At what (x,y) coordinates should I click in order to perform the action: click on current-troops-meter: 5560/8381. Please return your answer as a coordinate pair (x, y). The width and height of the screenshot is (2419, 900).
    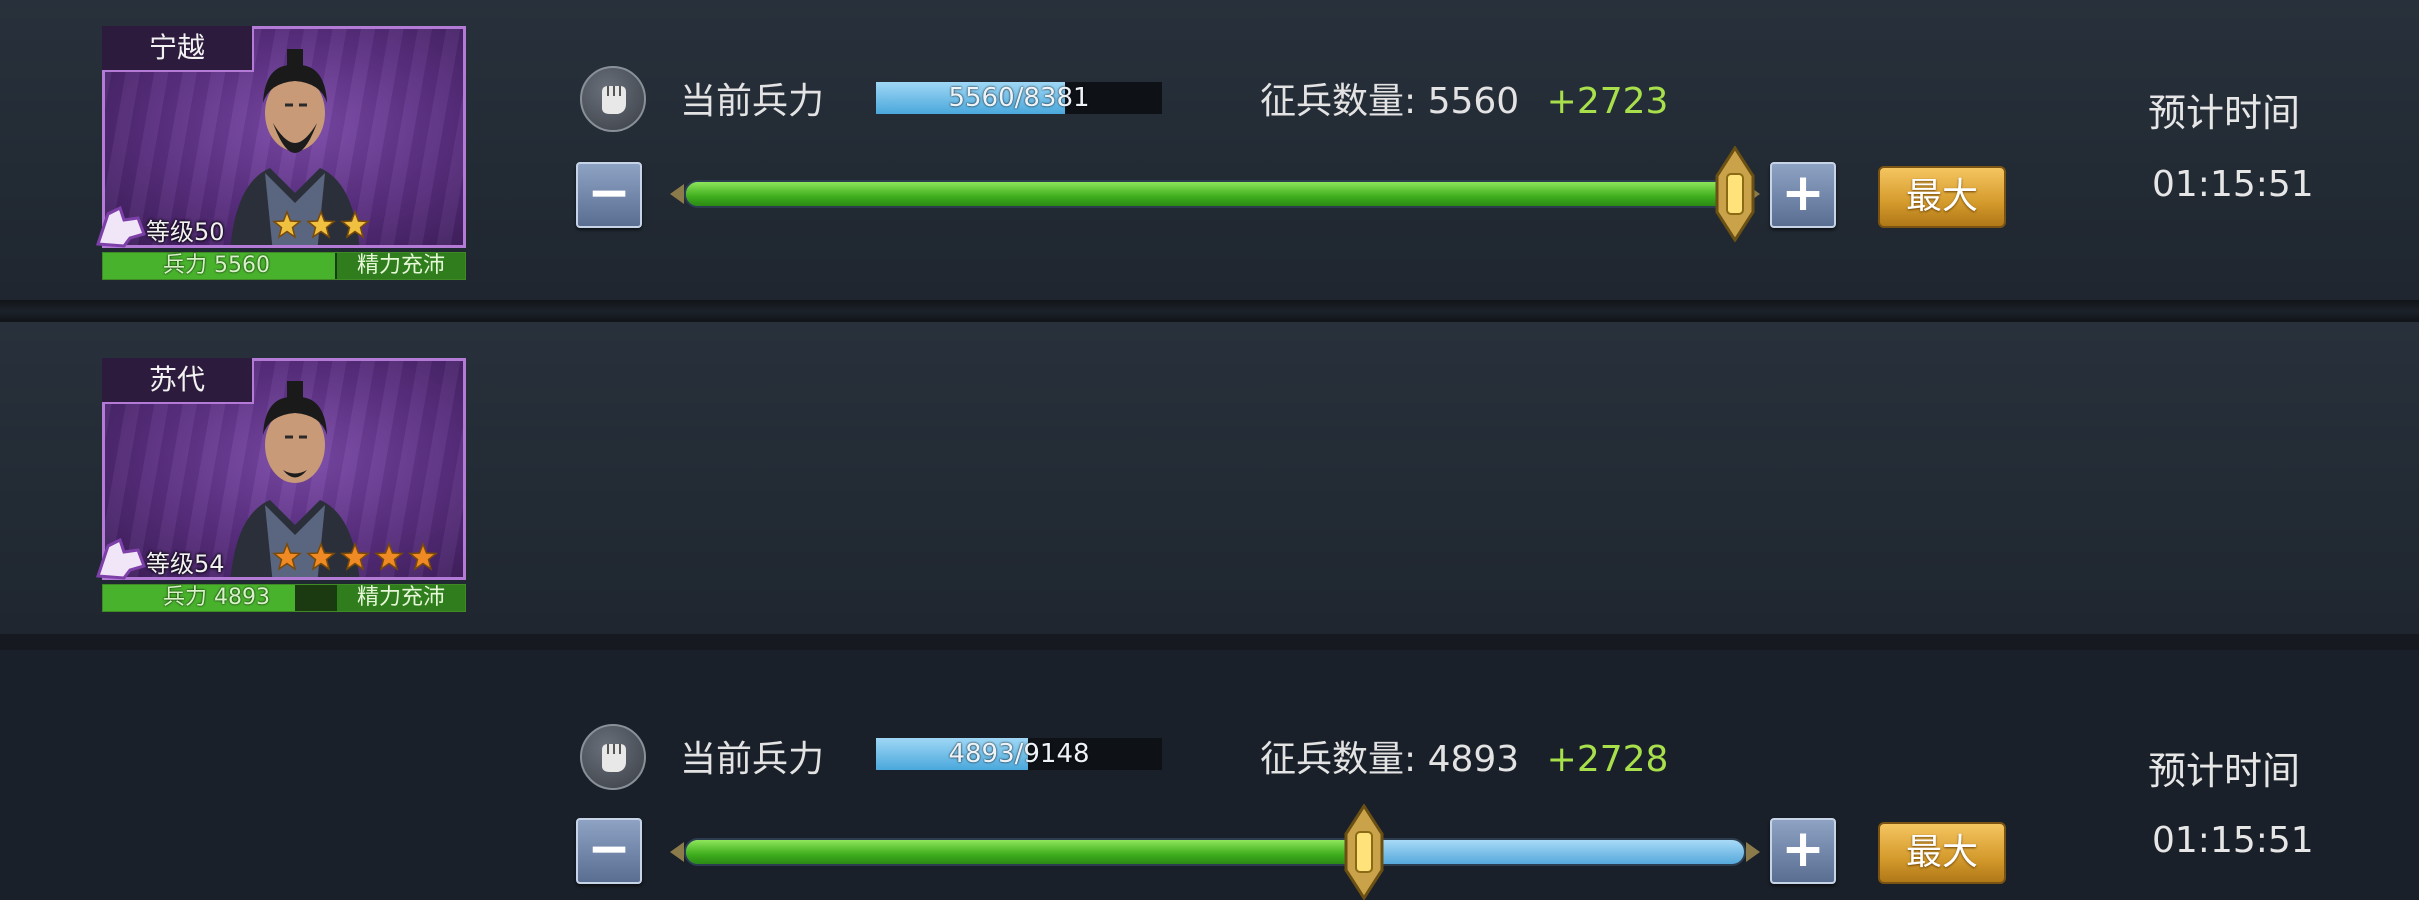
    Looking at the image, I should click on (1019, 98).